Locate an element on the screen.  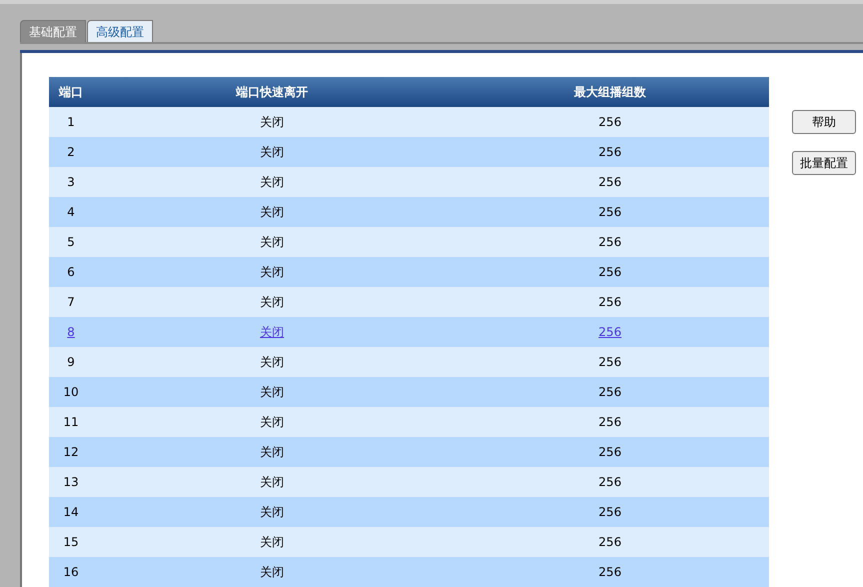
column-header: 最大组播组数 is located at coordinates (610, 92).